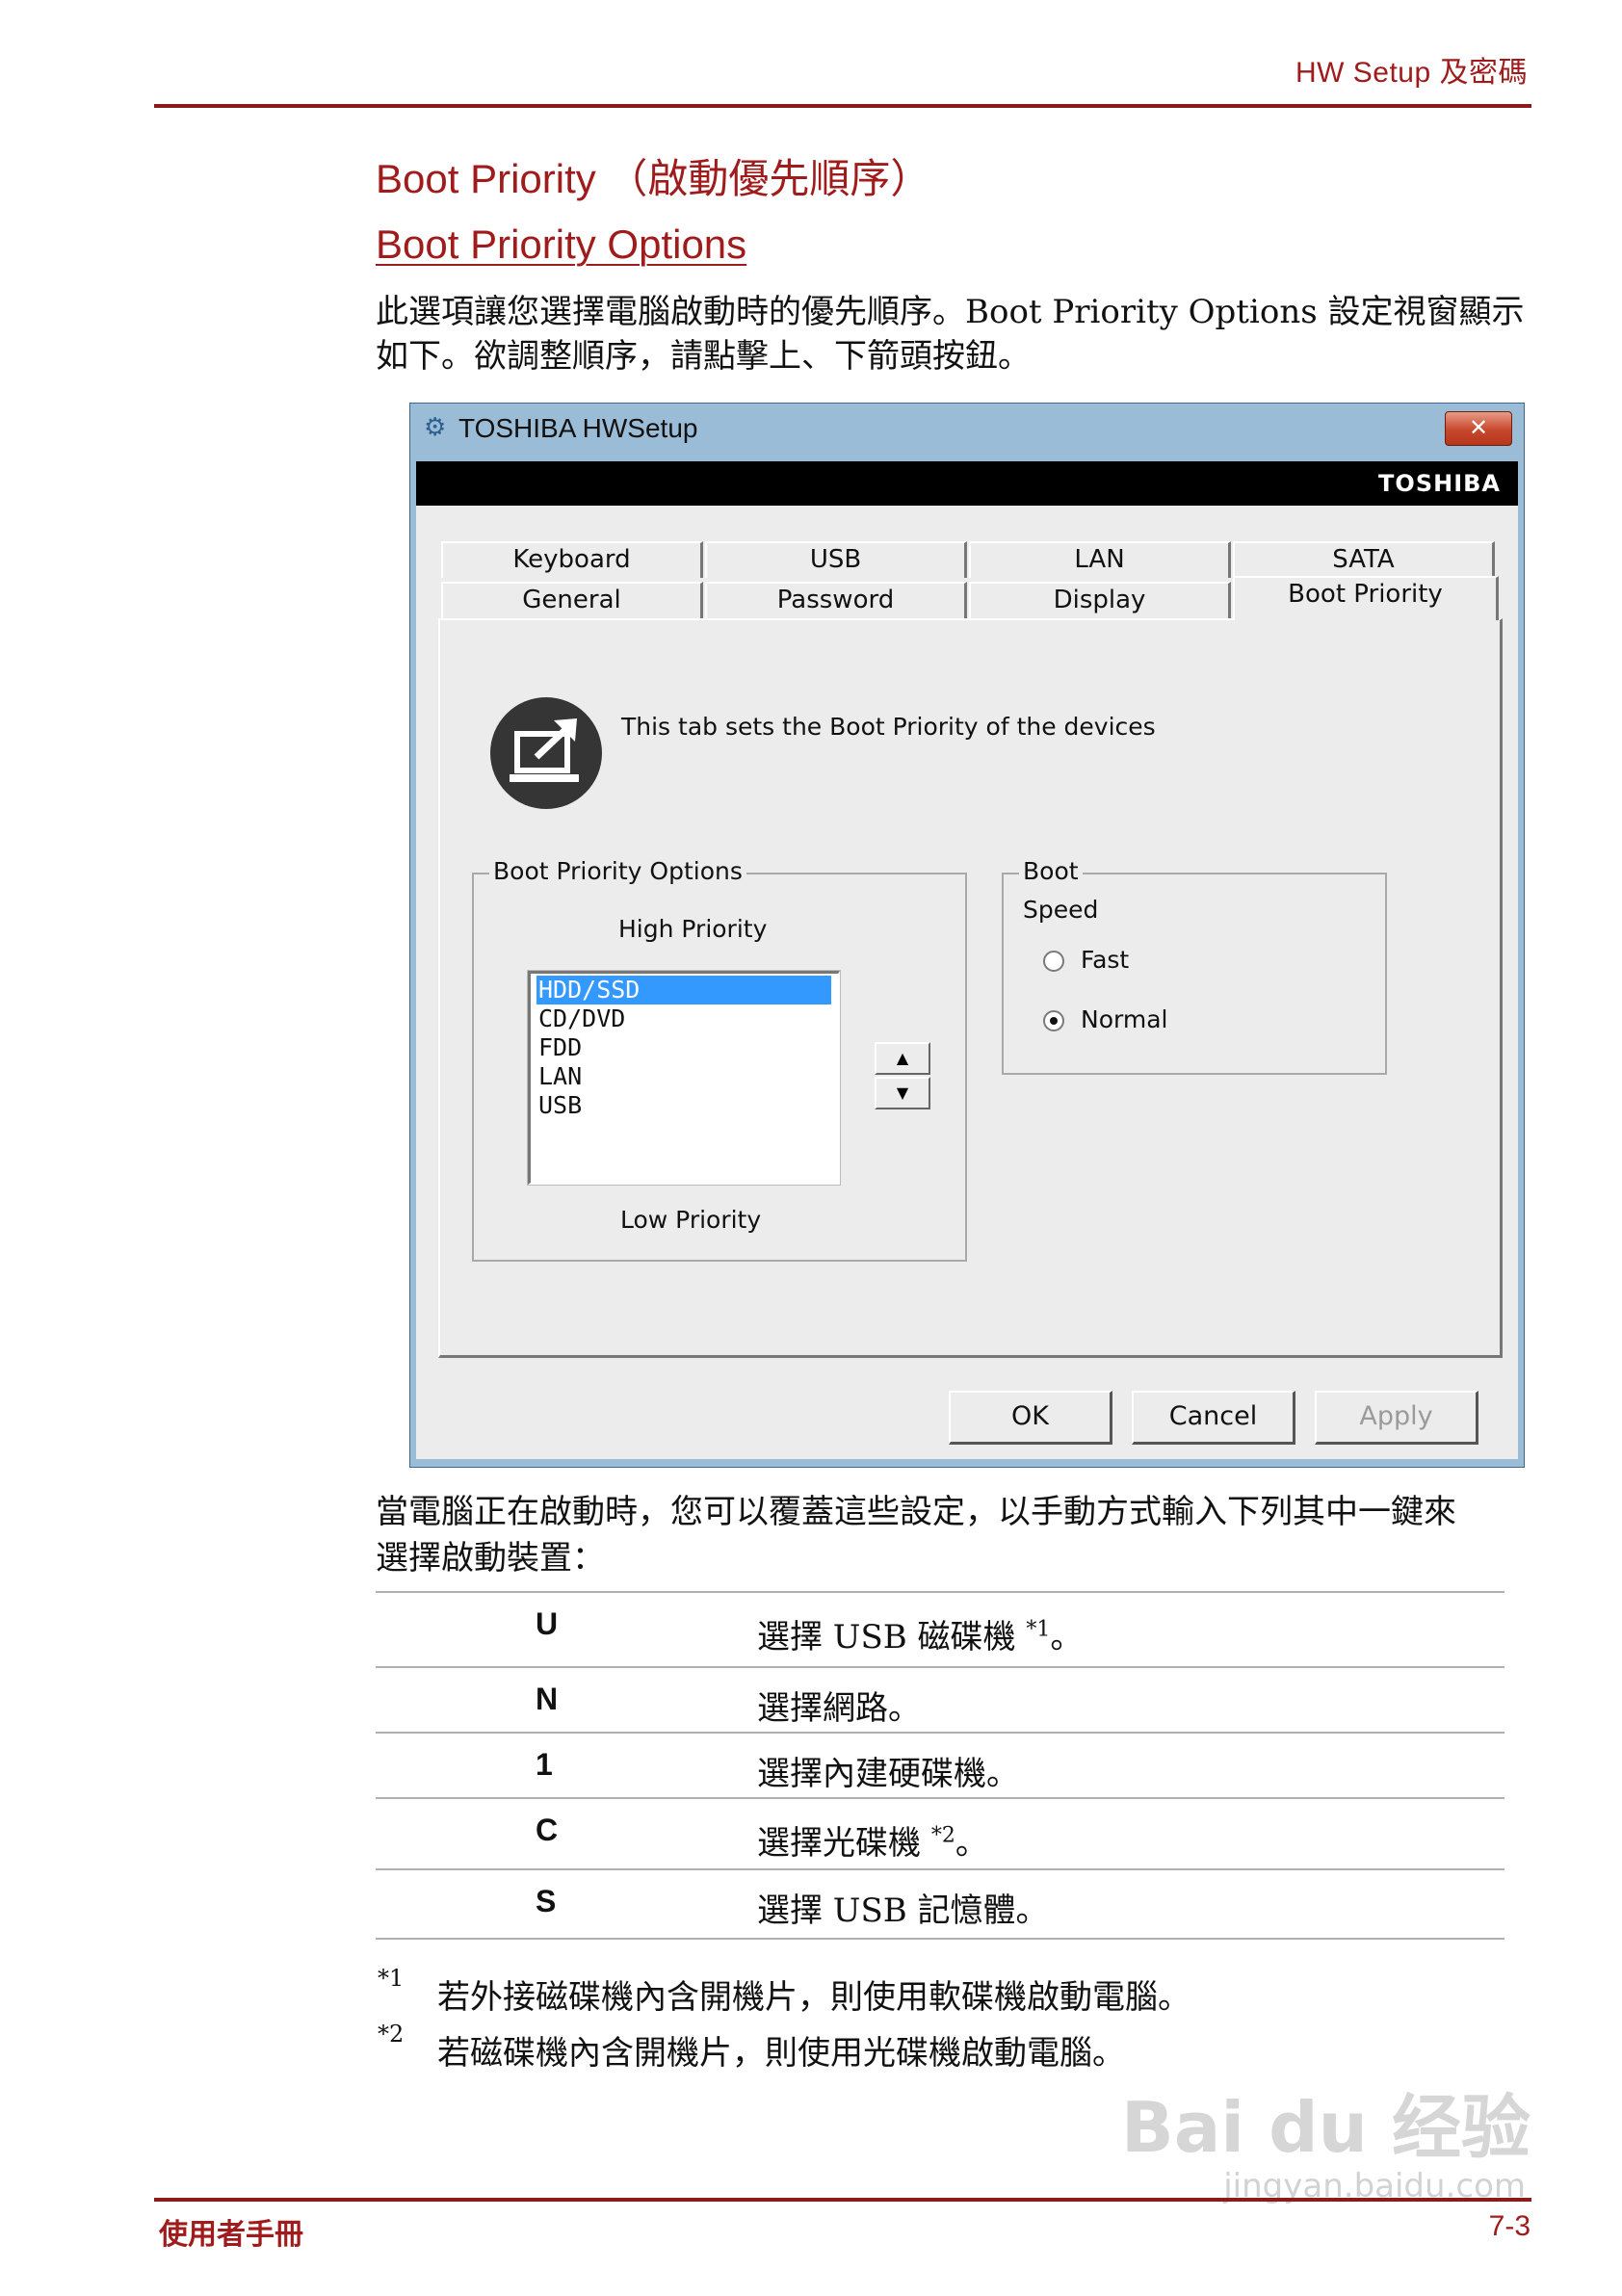  What do you see at coordinates (1509, 2226) in the screenshot?
I see `page-number: 7-3` at bounding box center [1509, 2226].